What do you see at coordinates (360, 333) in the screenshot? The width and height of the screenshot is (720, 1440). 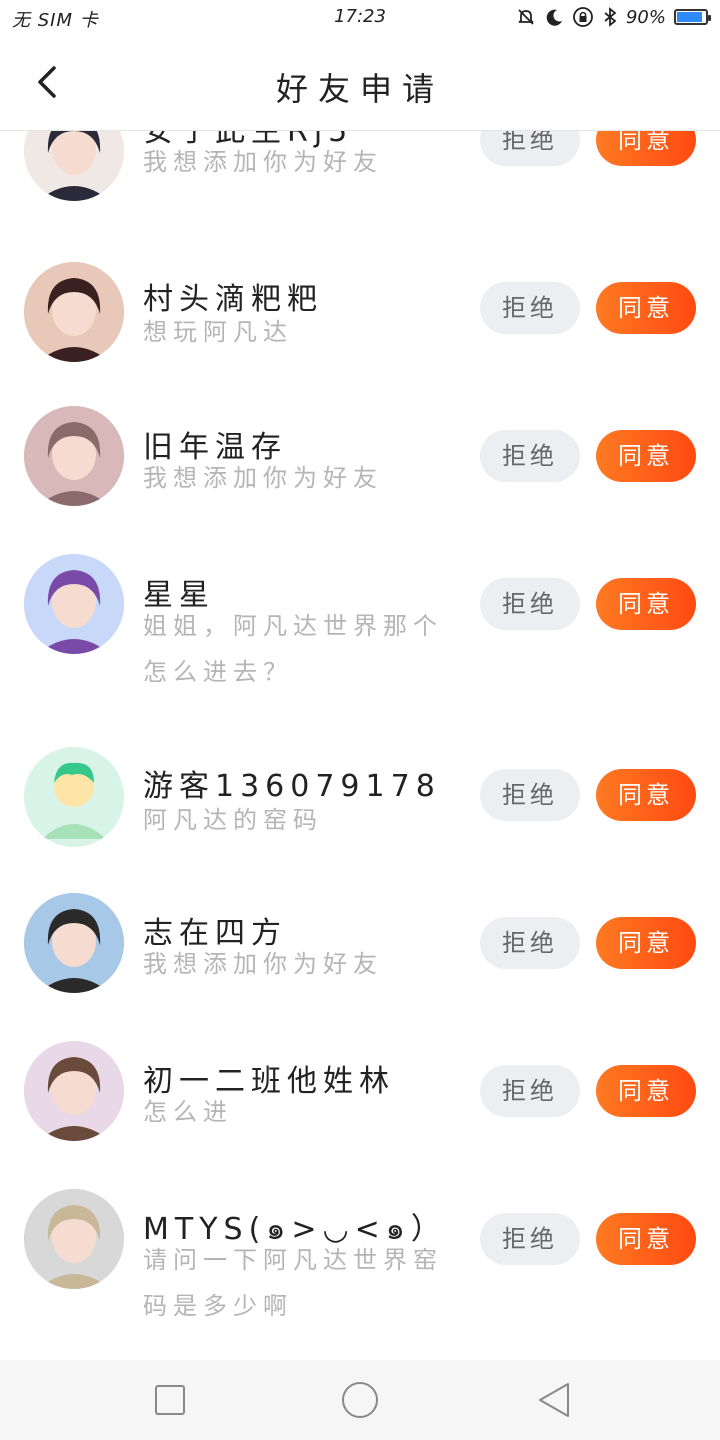 I see `request-item: 村头滴粑粑 想玩阿凡达 拒绝 同意` at bounding box center [360, 333].